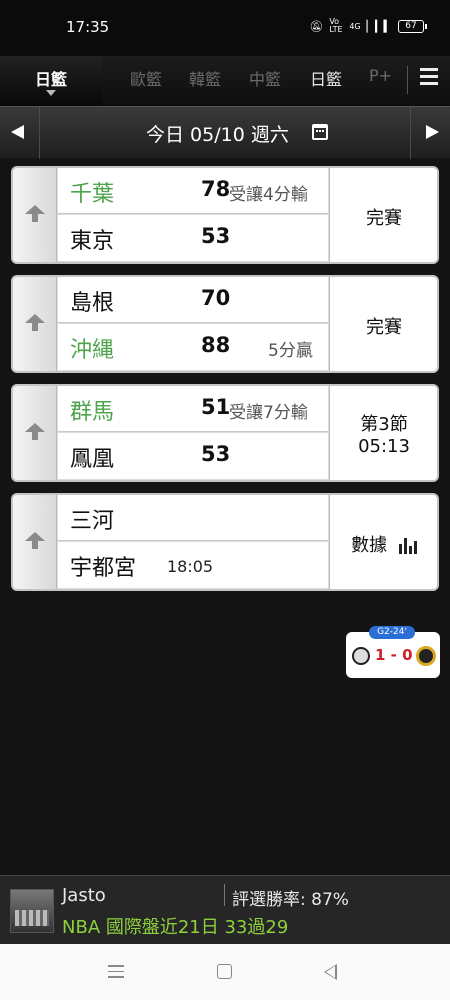 This screenshot has height=1000, width=450. What do you see at coordinates (407, 545) in the screenshot?
I see `bar-chart-icon` at bounding box center [407, 545].